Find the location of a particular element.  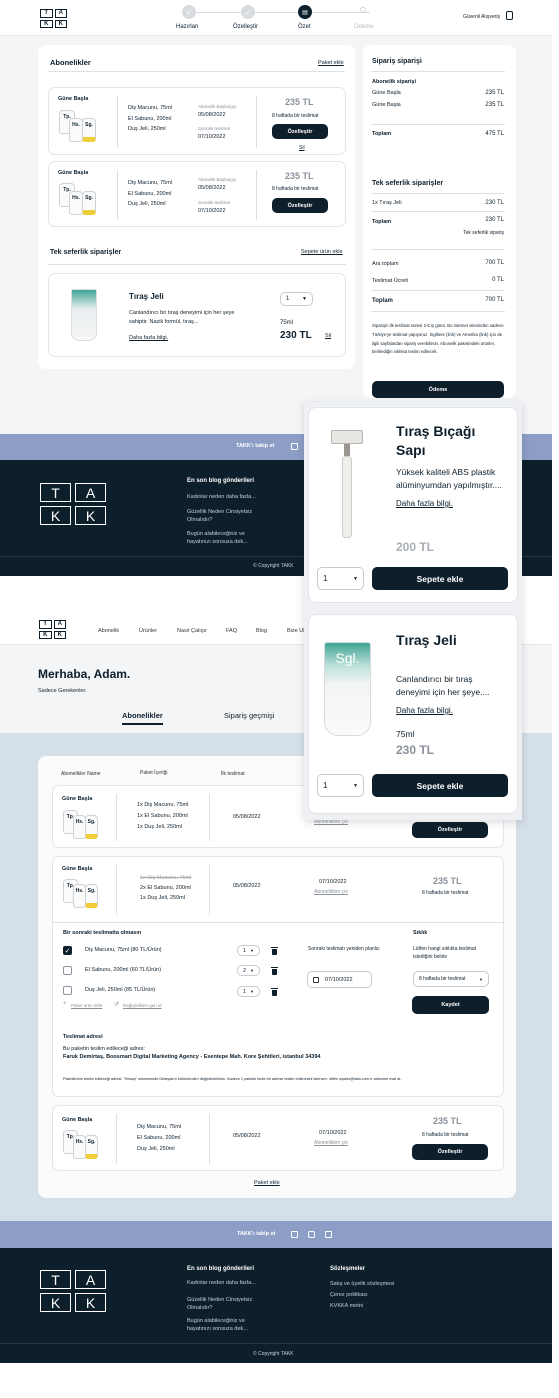

contract-link: Çerez politikası is located at coordinates (349, 1295).